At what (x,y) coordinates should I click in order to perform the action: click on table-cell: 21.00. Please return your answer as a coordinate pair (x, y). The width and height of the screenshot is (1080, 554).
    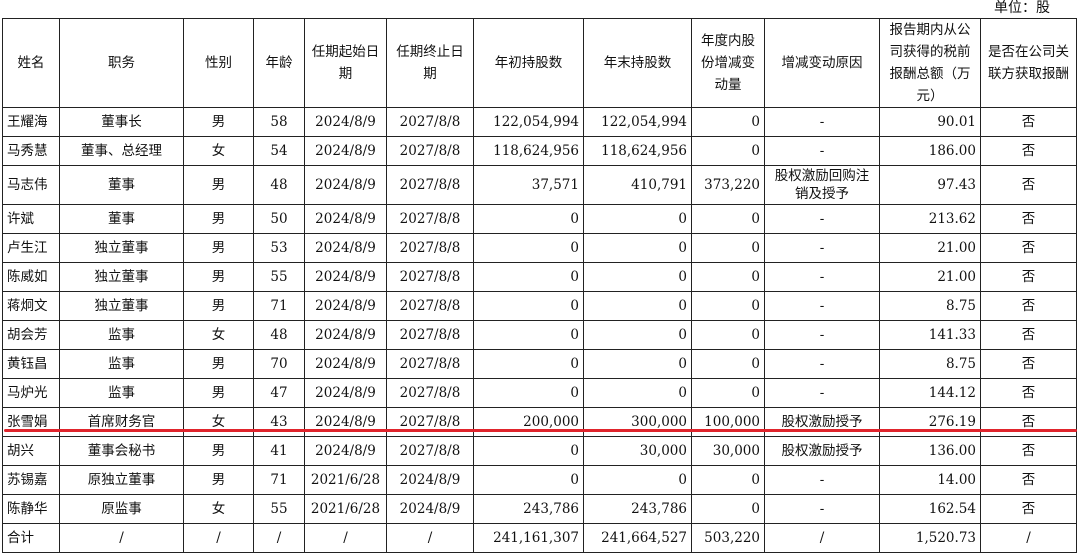
    Looking at the image, I should click on (930, 248).